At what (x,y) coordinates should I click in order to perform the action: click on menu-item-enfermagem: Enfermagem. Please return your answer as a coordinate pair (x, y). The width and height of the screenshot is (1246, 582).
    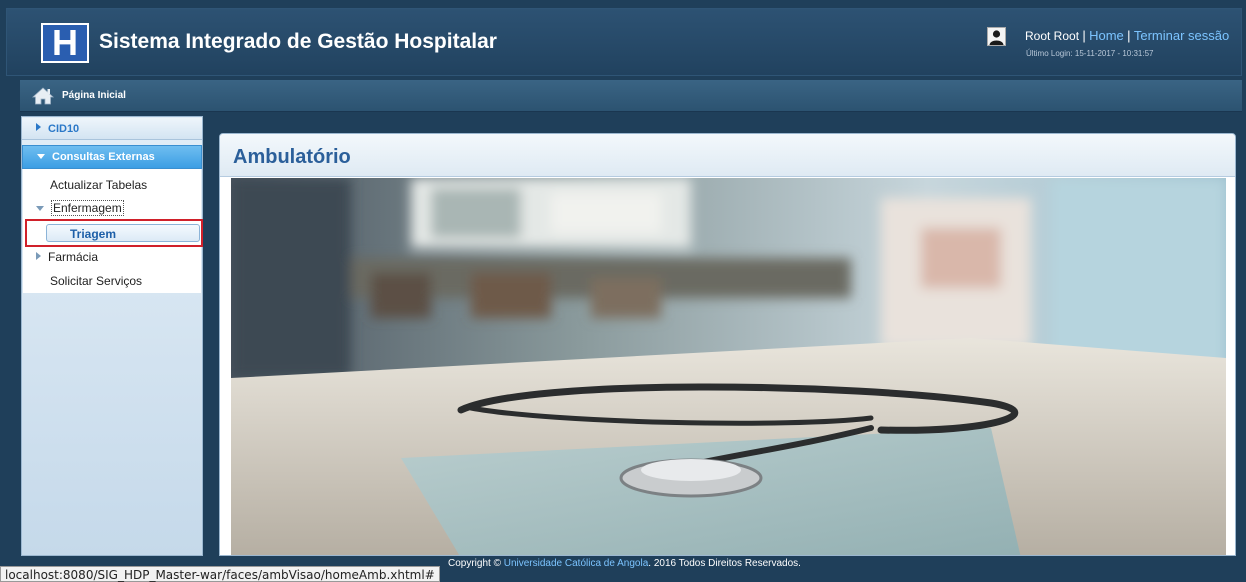
    Looking at the image, I should click on (80, 208).